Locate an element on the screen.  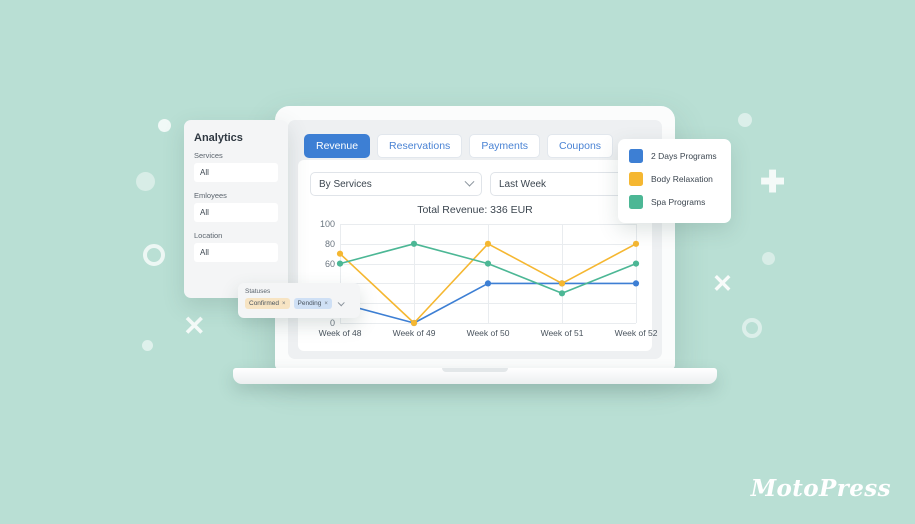
status-chip-confirmed: Confirmed × is located at coordinates (267, 303).